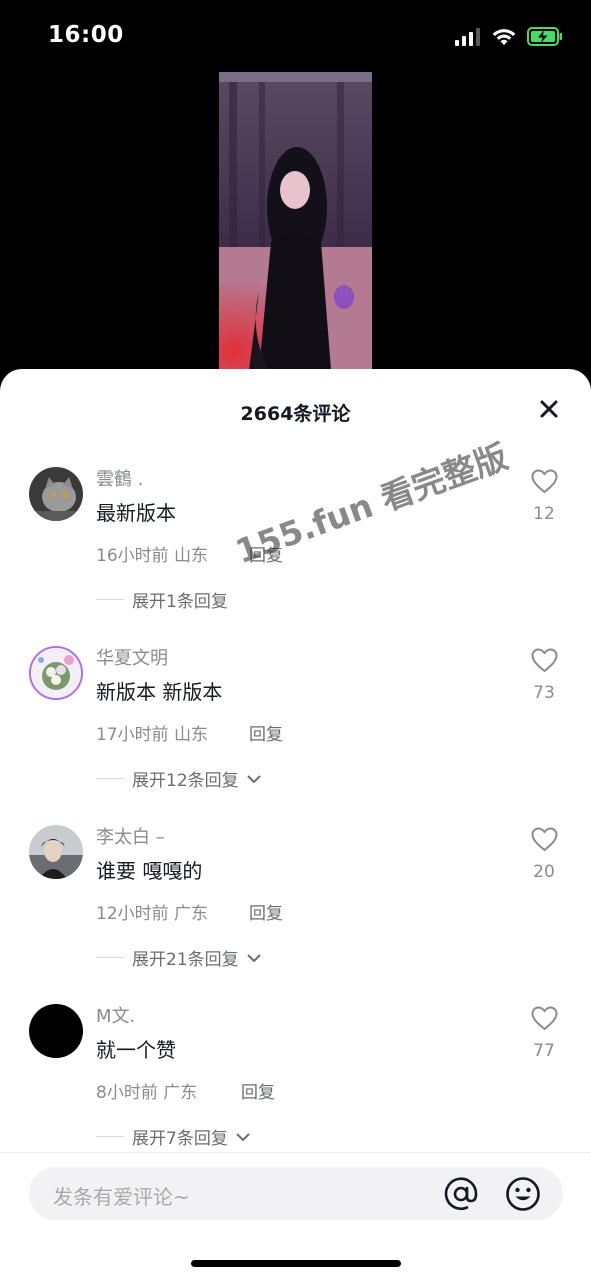 The image size is (591, 1280). I want to click on wifi-icon, so click(504, 37).